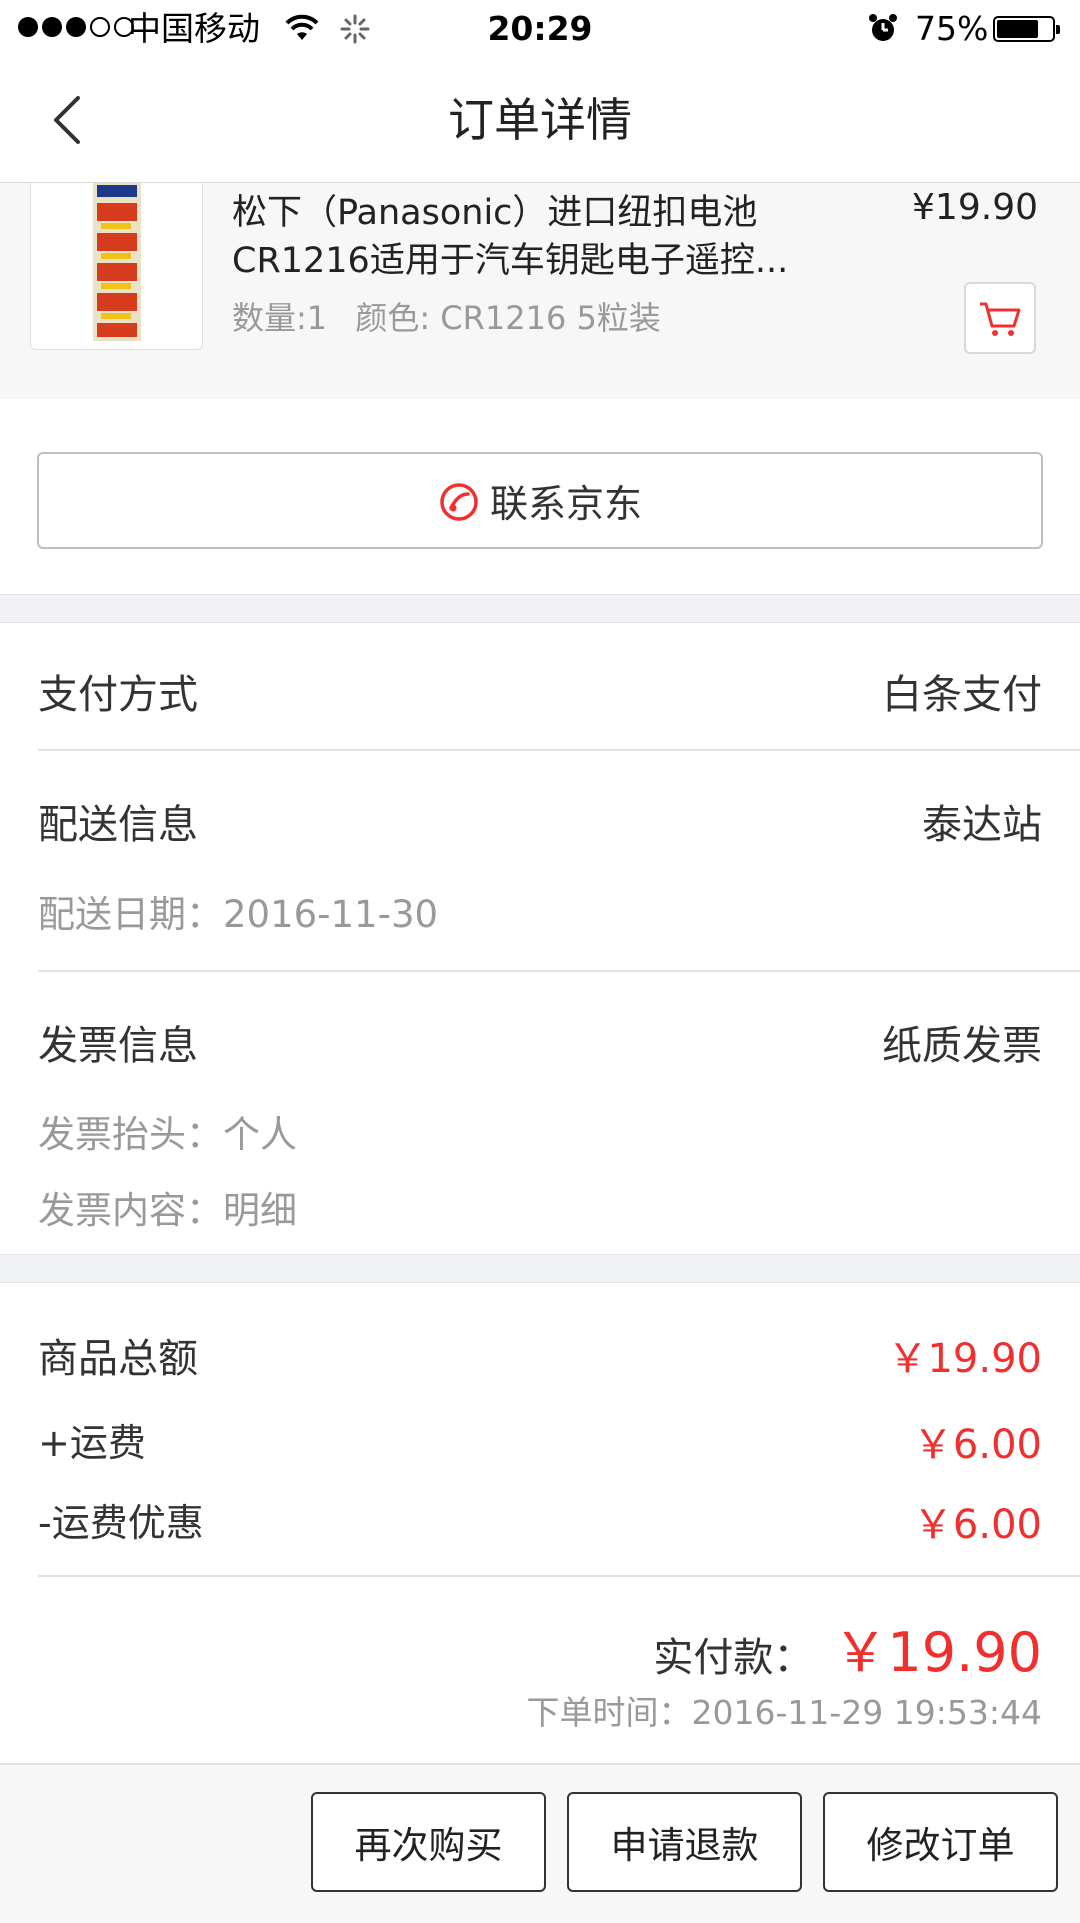 The height and width of the screenshot is (1923, 1080). Describe the element at coordinates (937, 1652) in the screenshot. I see `paid-value: ￥19.90` at that location.